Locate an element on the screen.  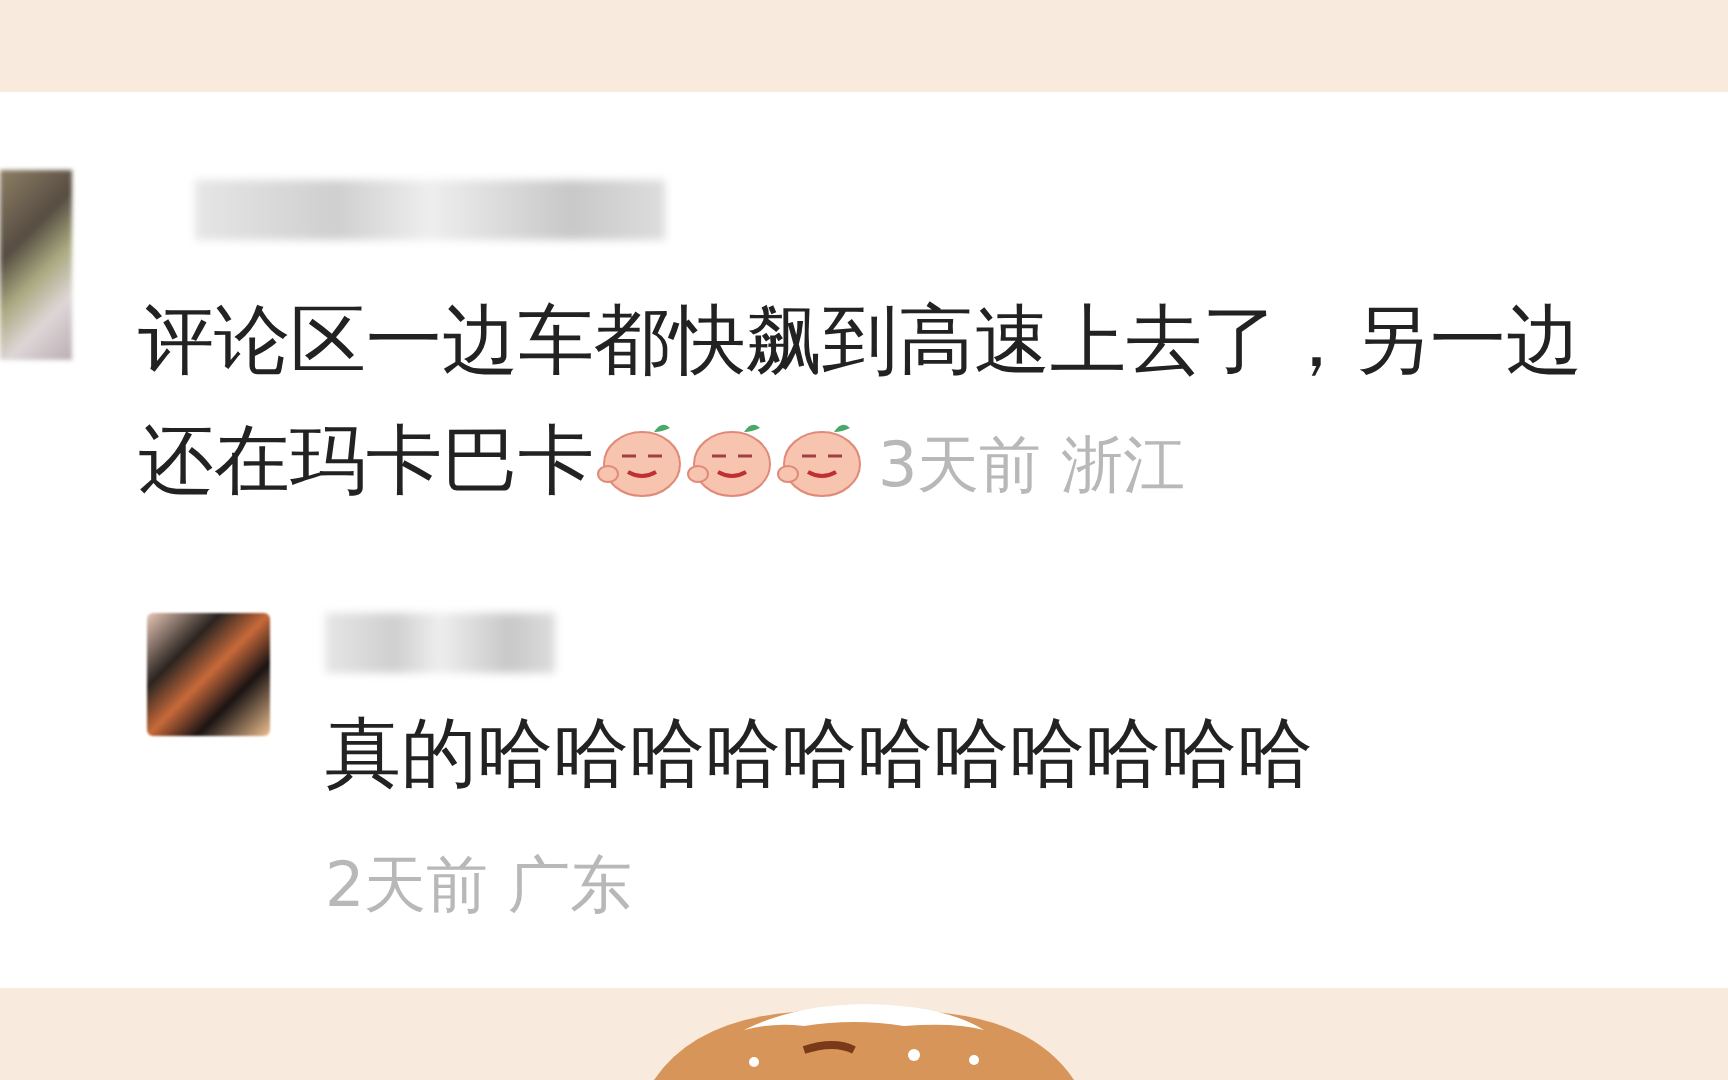
comment-meta: 3天前 浙江 is located at coordinates (1032, 464).